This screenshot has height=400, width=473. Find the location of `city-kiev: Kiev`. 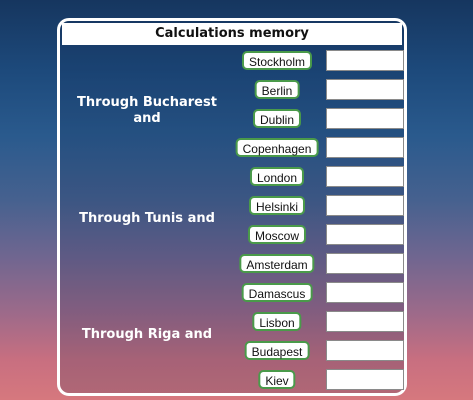

city-kiev: Kiev is located at coordinates (277, 379).